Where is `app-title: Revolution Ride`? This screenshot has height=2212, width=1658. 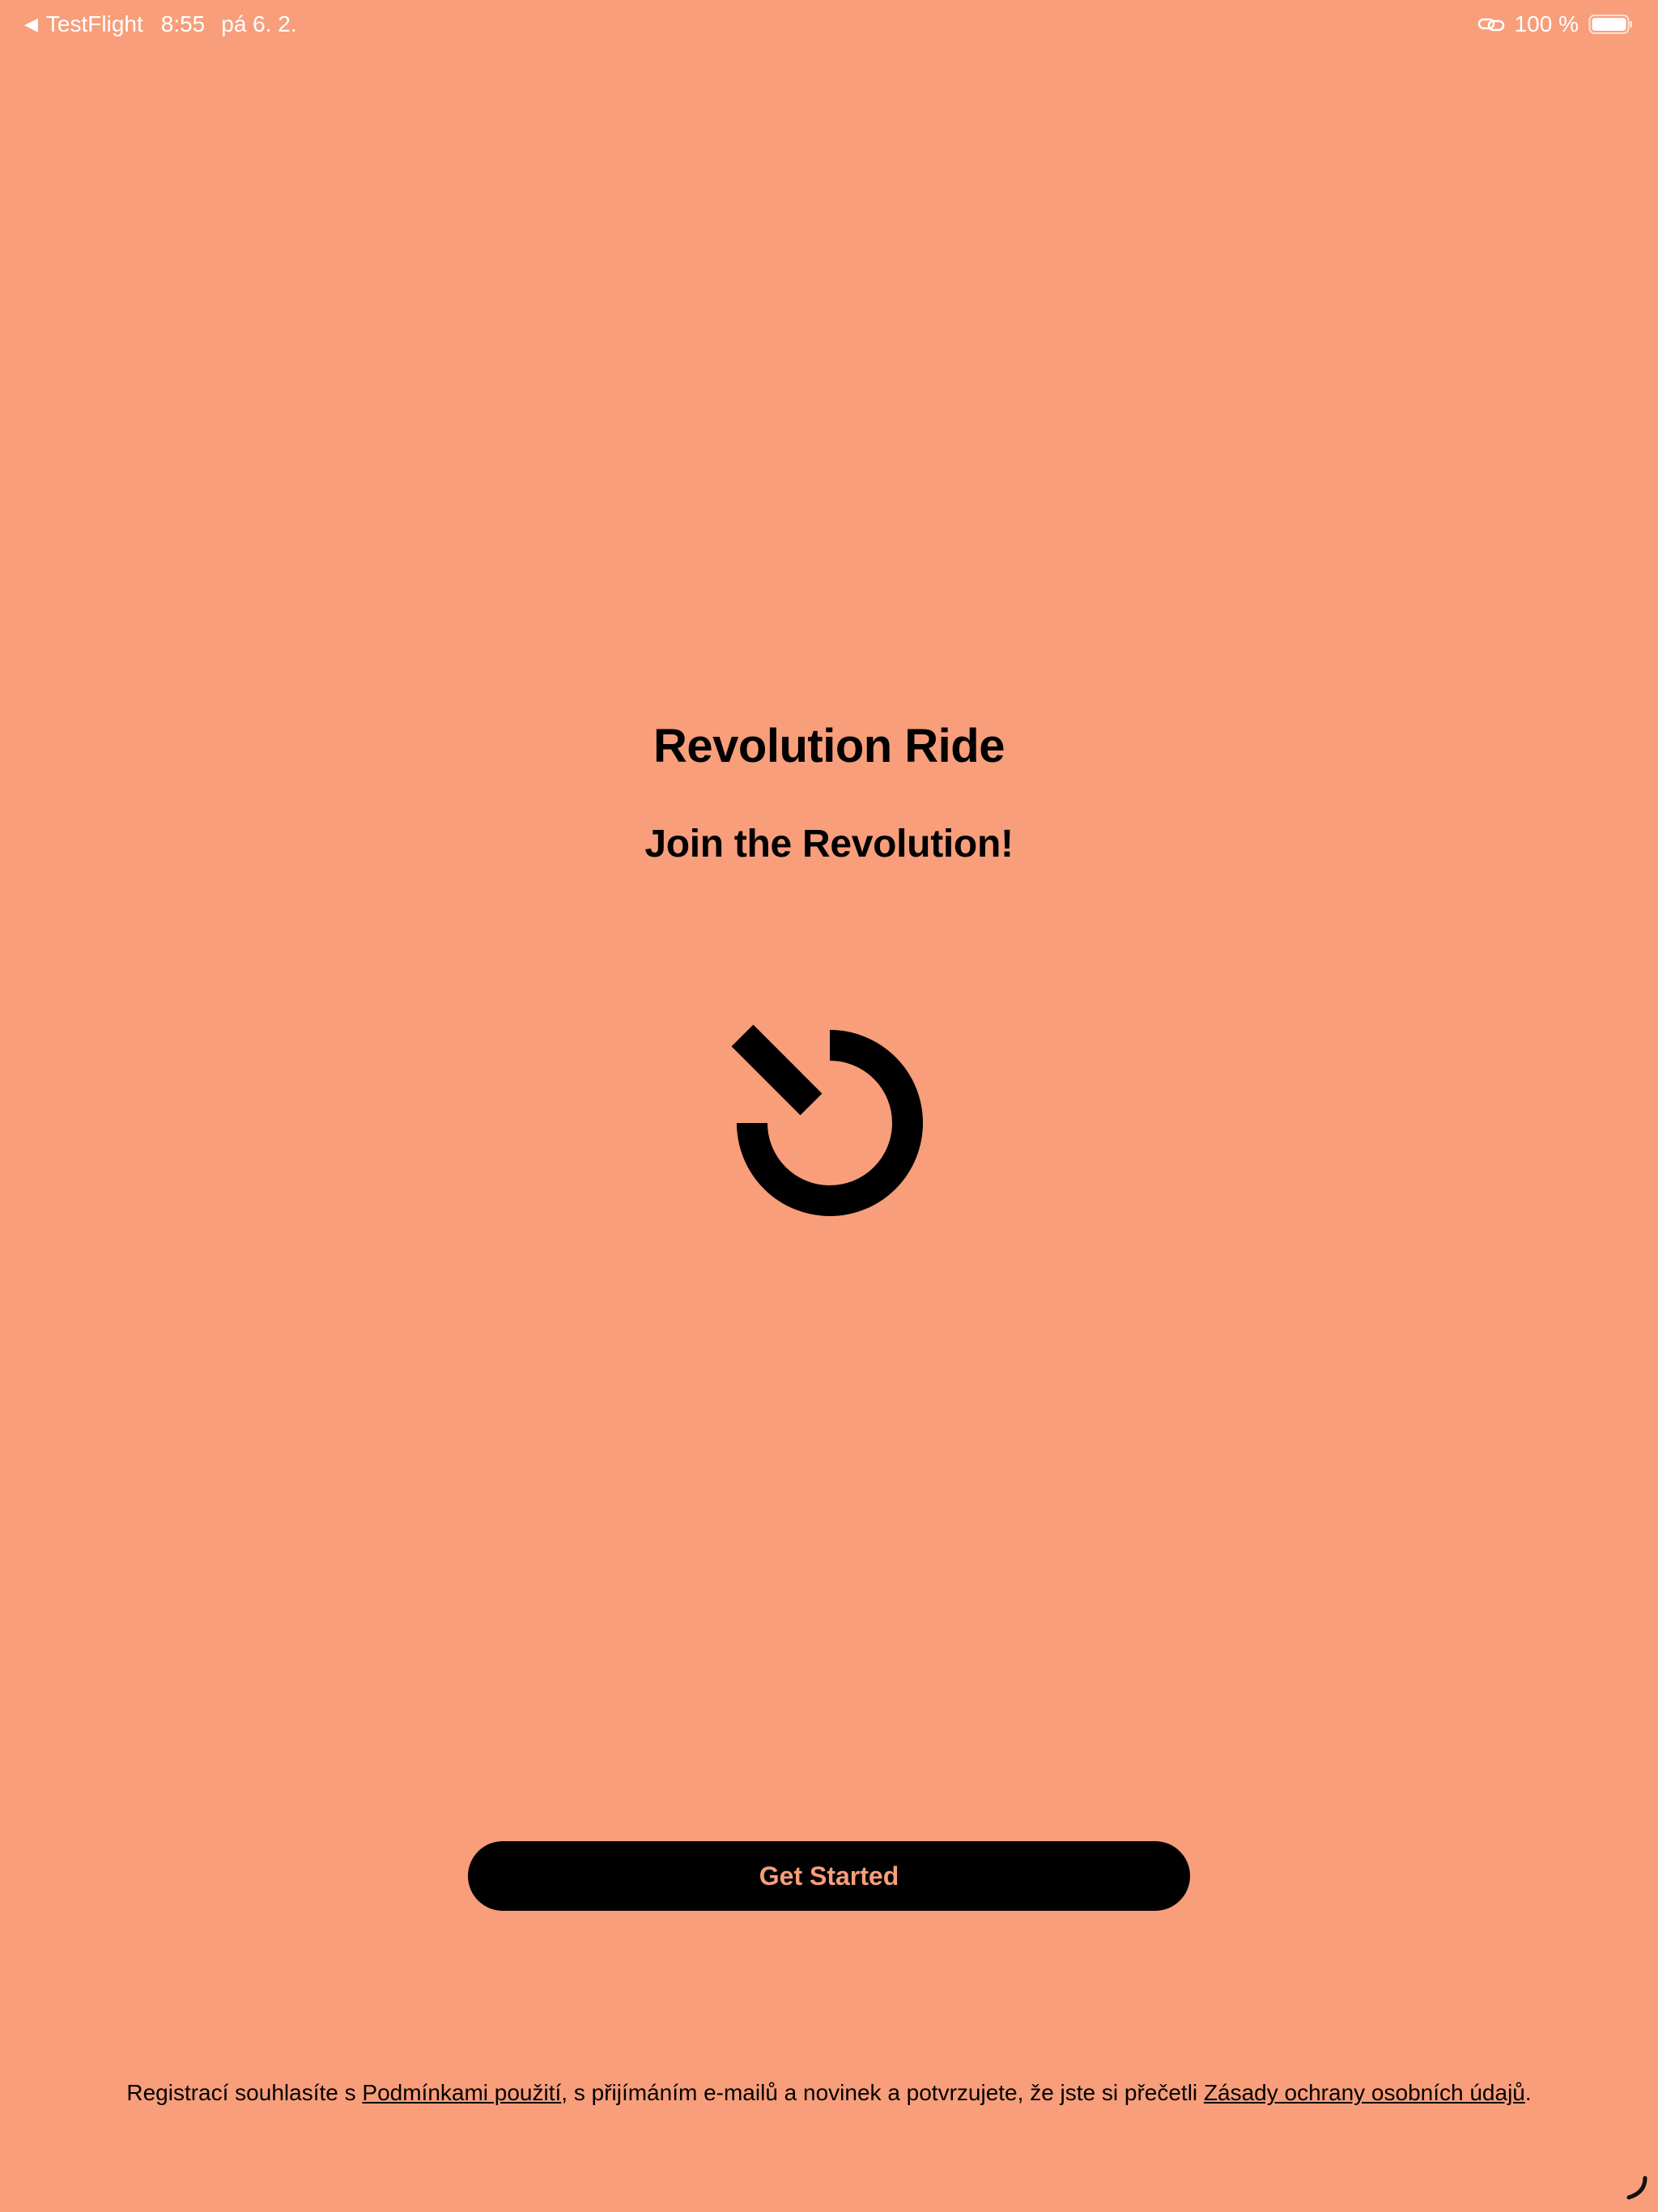 app-title: Revolution Ride is located at coordinates (829, 746).